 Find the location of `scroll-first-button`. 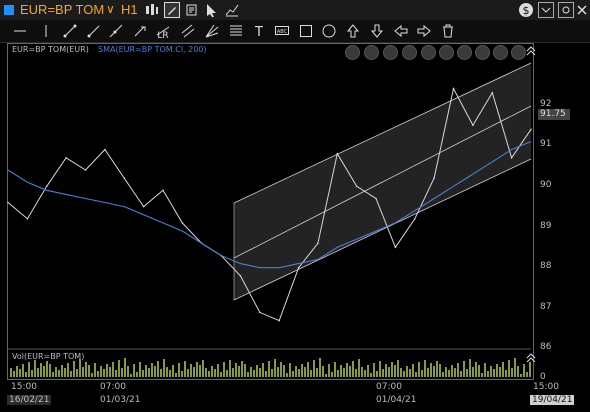

scroll-first-button is located at coordinates (352, 52).